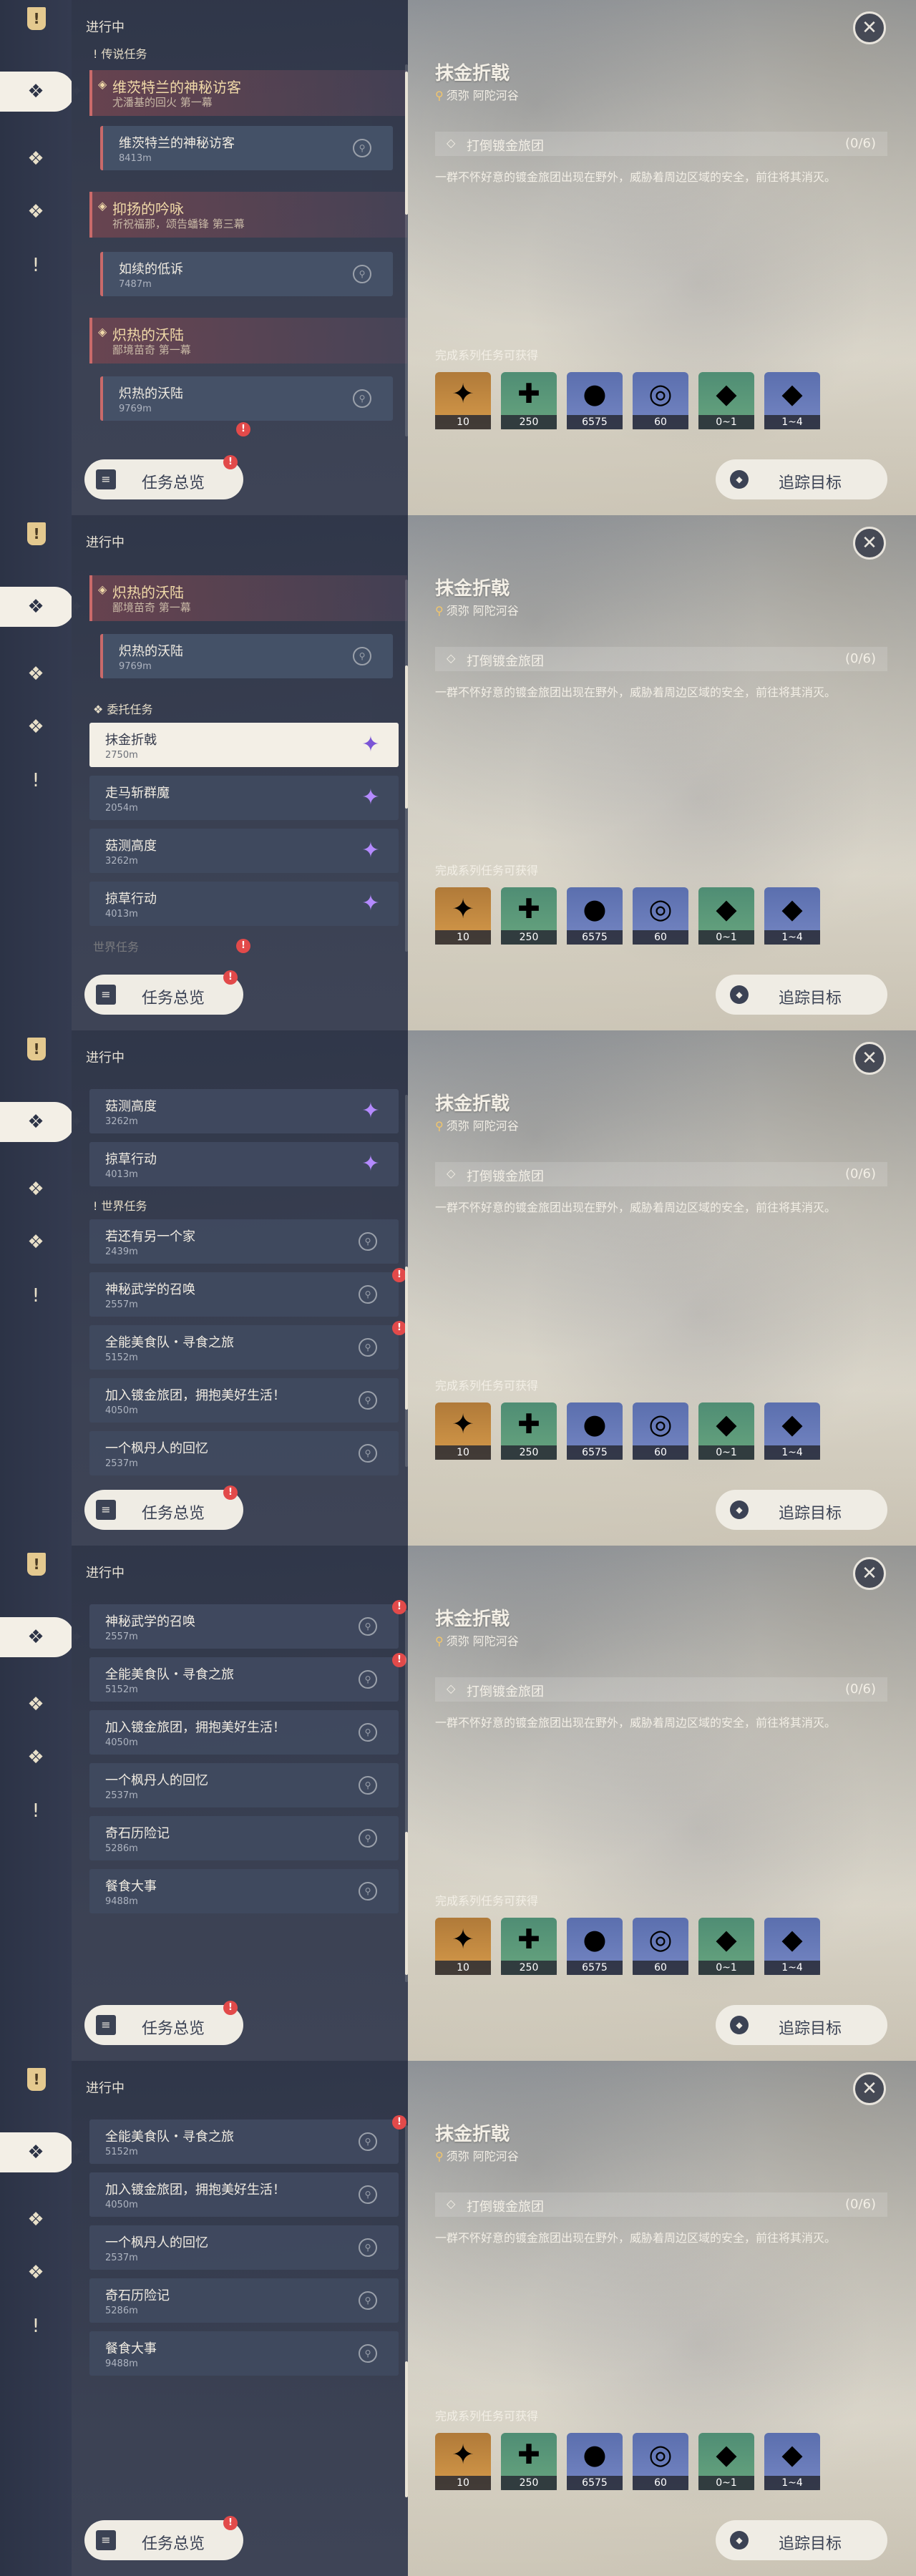  Describe the element at coordinates (248, 215) in the screenshot. I see `legend-quest-header: ◈ 抑扬的吟咏 祈祝福那，颂告蟠锋 第三幕` at that location.